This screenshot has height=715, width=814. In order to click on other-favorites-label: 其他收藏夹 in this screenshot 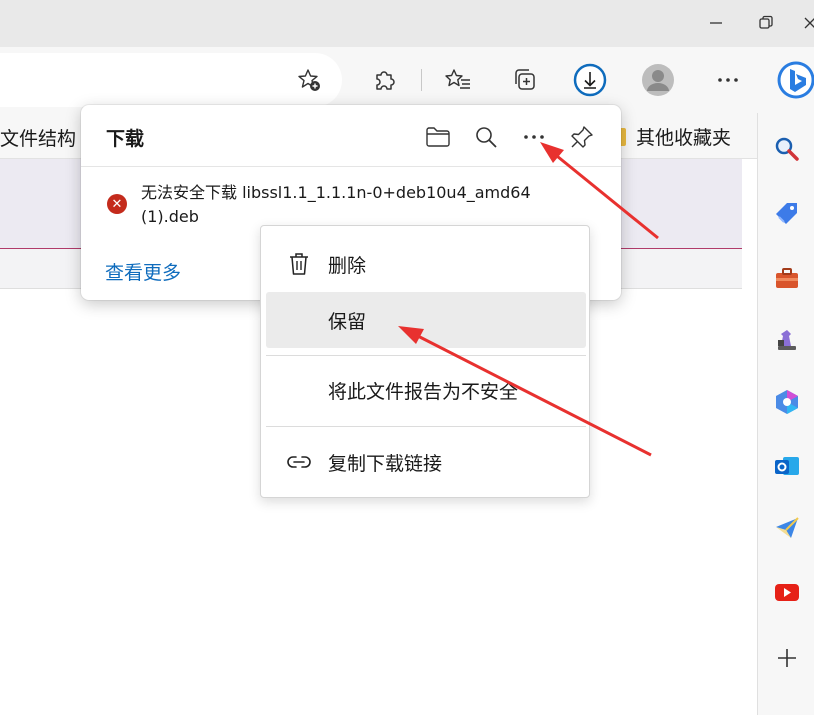, I will do `click(684, 138)`.